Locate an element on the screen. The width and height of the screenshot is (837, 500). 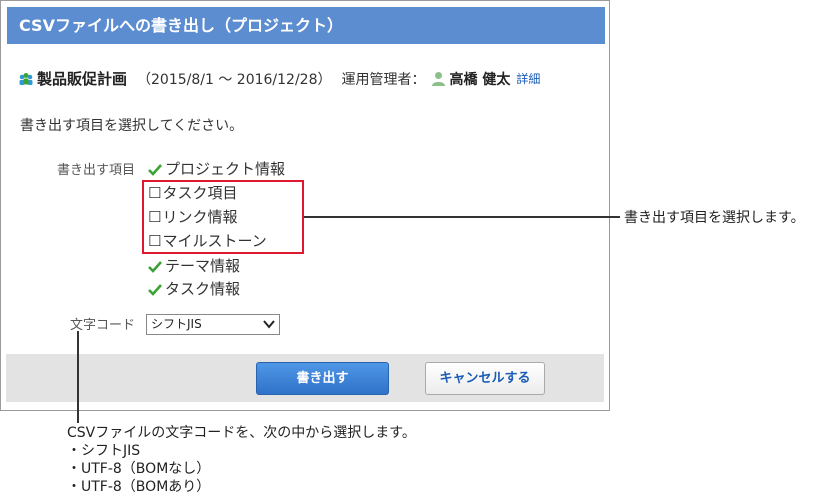
project-period: （2015/8/1 ～ 2016/12/28） is located at coordinates (234, 79).